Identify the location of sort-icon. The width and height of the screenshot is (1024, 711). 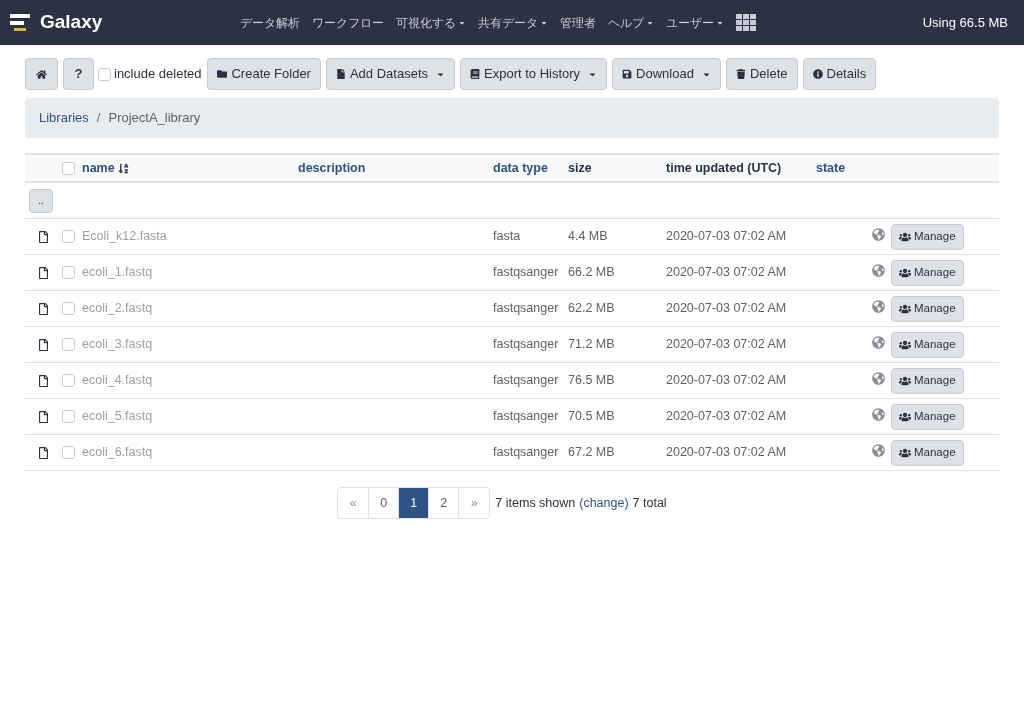
(123, 168).